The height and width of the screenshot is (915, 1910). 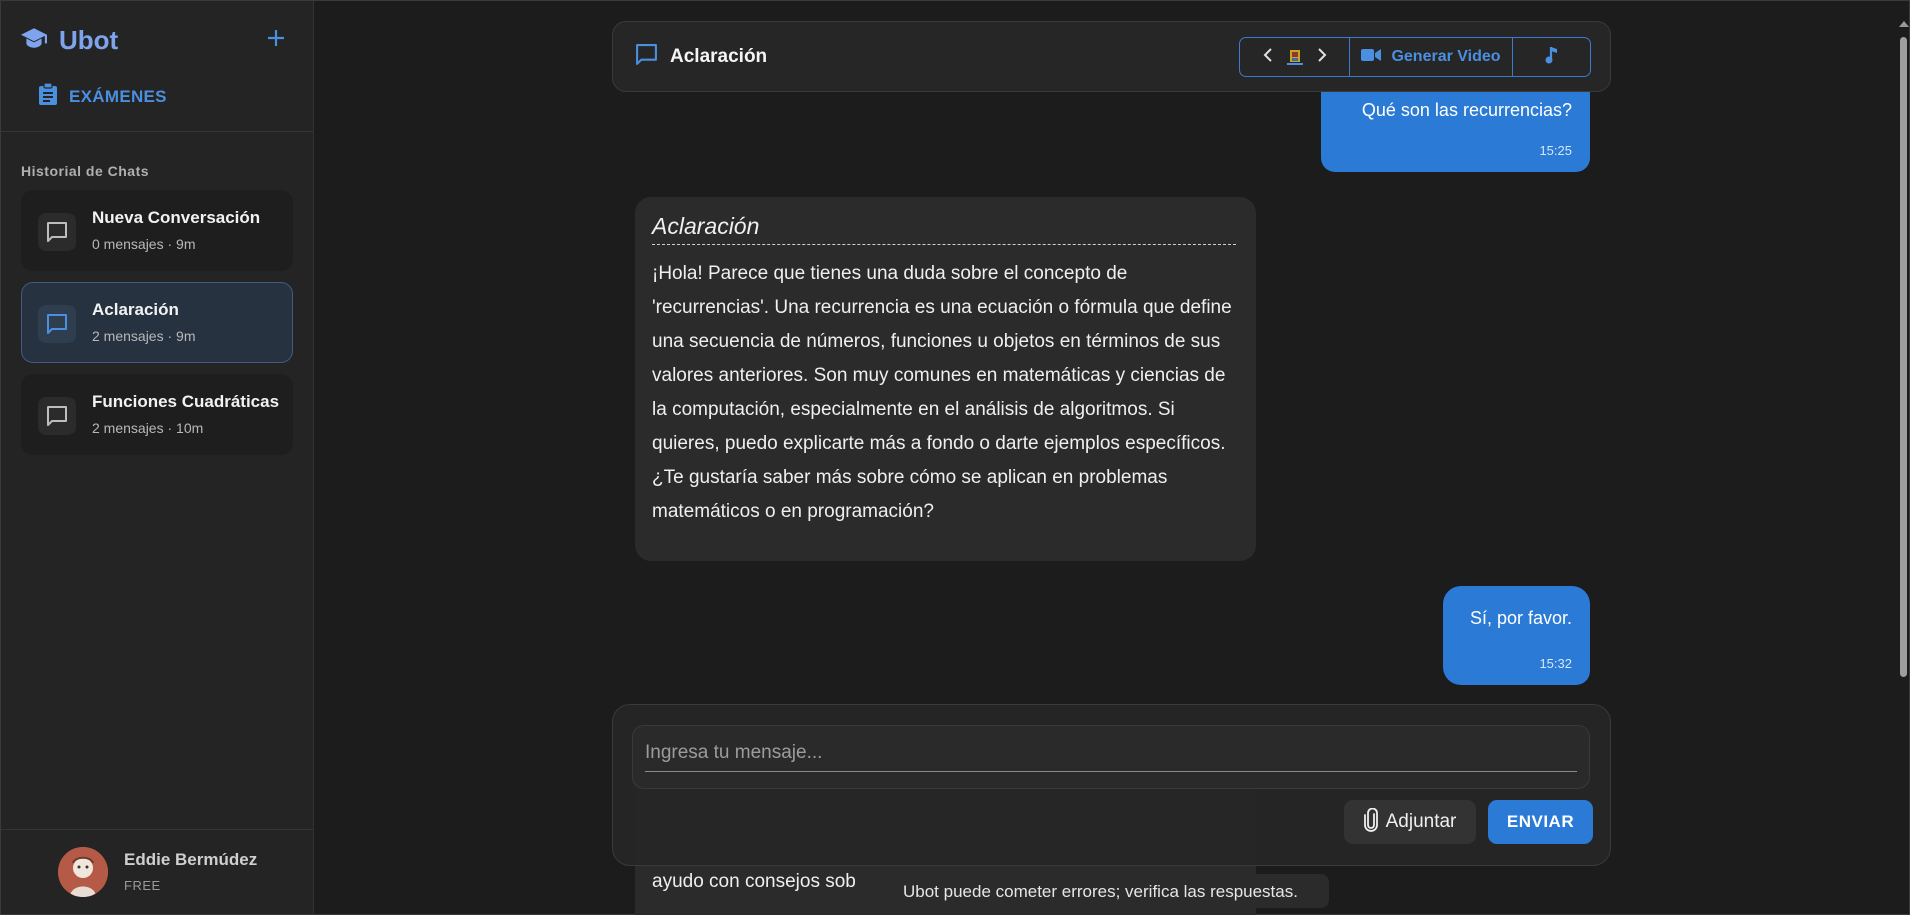 I want to click on brand: Ubot, so click(x=69, y=40).